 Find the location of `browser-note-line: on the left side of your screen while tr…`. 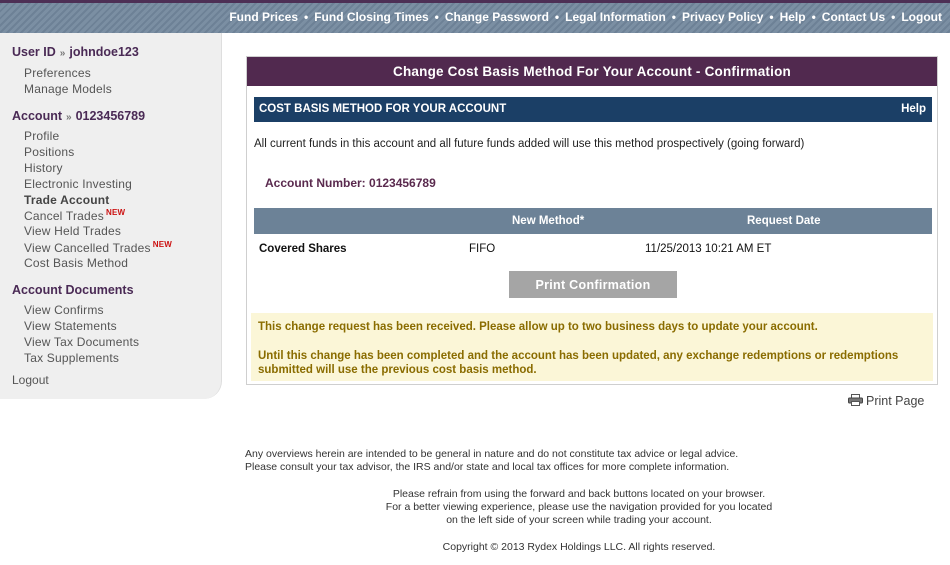

browser-note-line: on the left side of your screen while tr… is located at coordinates (579, 520).